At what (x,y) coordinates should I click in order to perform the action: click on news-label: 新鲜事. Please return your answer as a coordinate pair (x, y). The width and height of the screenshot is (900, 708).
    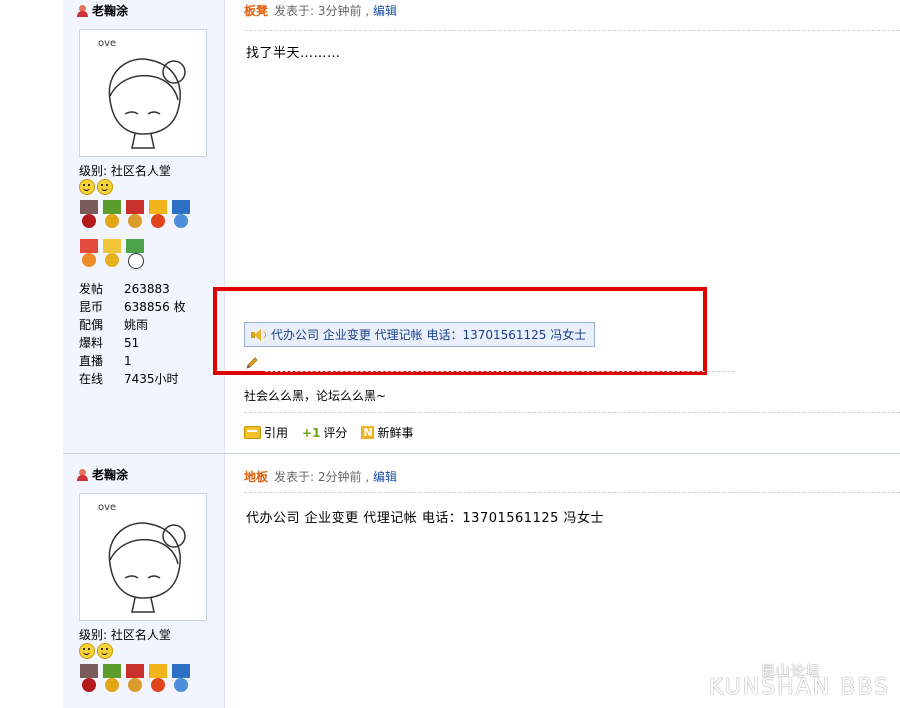
    Looking at the image, I should click on (395, 432).